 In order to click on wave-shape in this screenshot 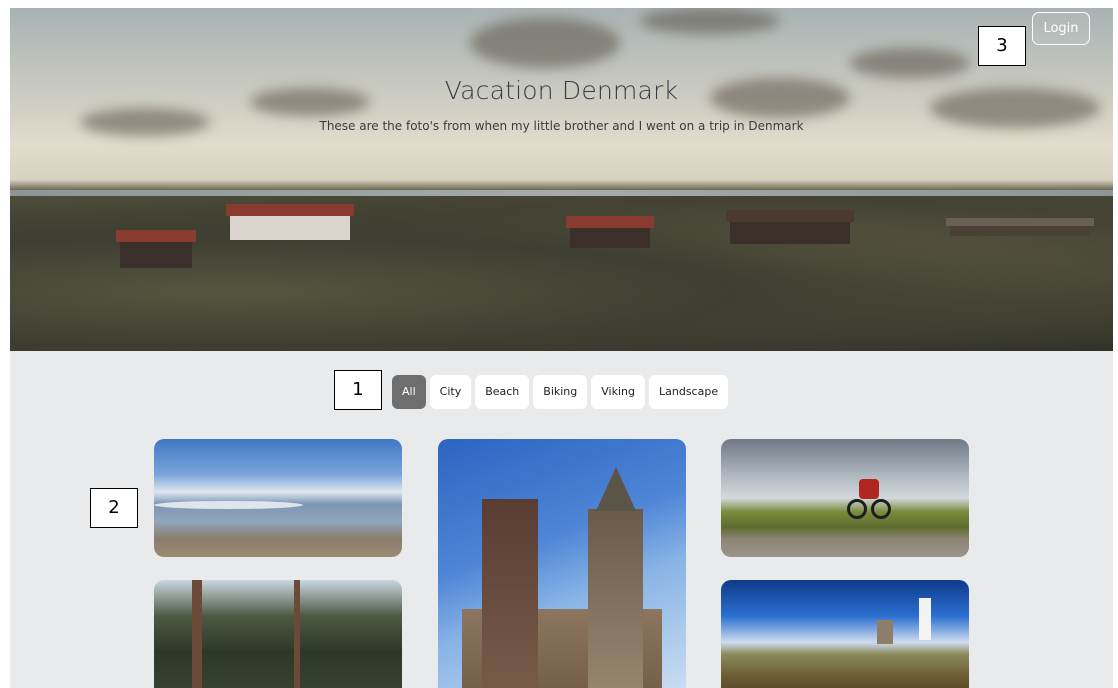, I will do `click(228, 505)`.